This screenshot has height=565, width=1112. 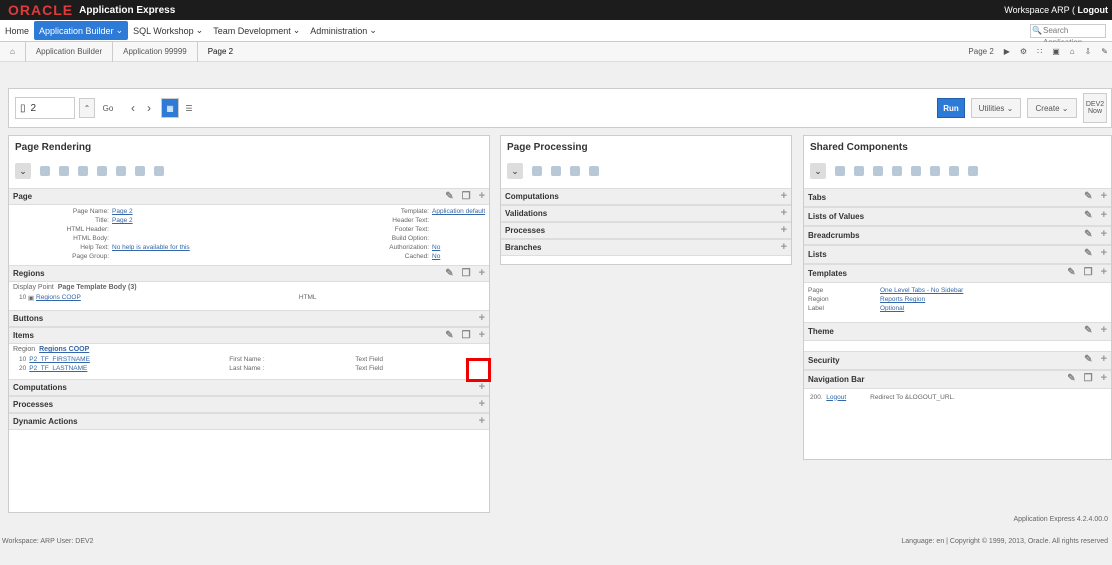 I want to click on utilities-button: Utilities ⌄, so click(x=996, y=108).